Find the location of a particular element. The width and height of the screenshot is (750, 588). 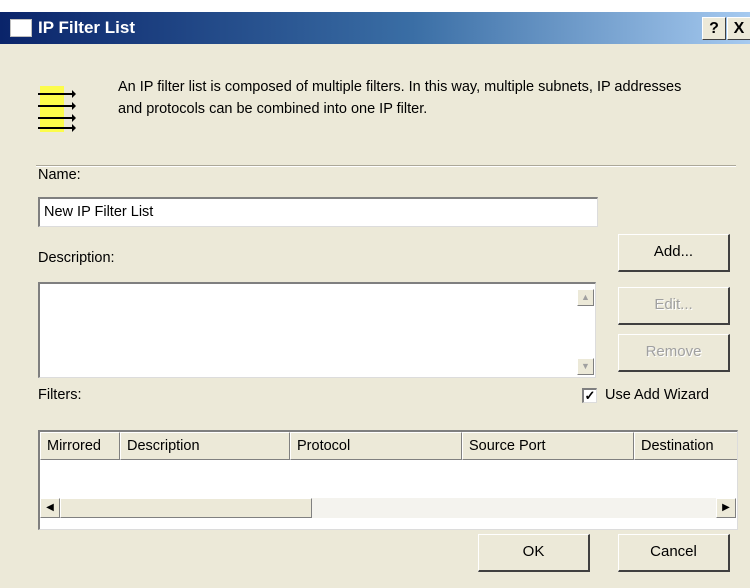

column-header-source-port: Source Port is located at coordinates (548, 446).